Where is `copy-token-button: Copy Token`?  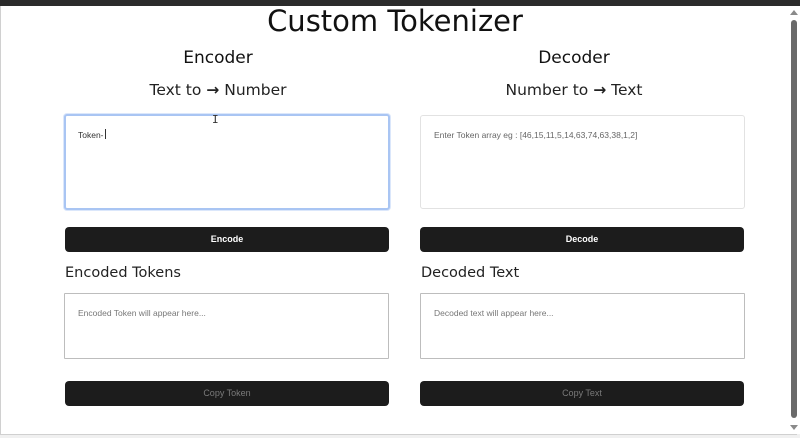 copy-token-button: Copy Token is located at coordinates (227, 393).